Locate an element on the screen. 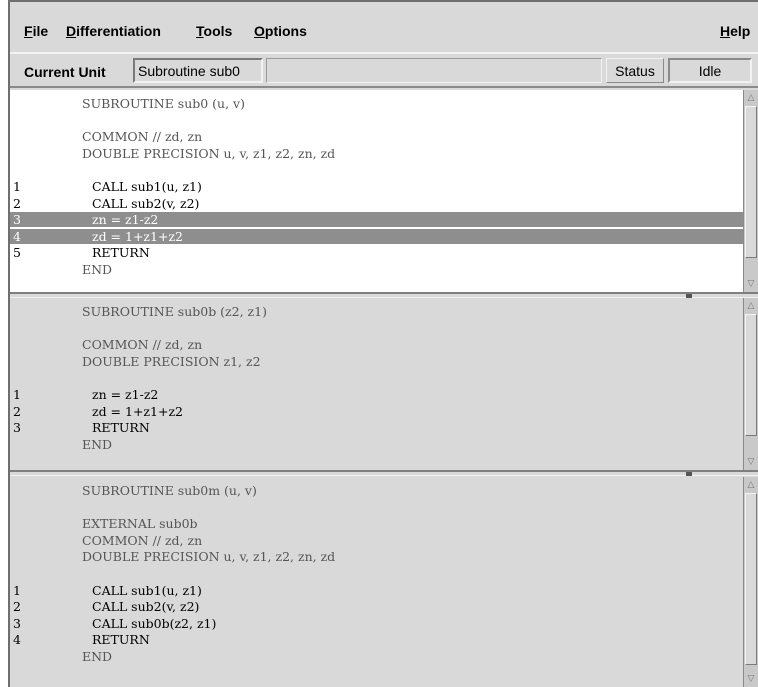  menu-help-mnemonic: H is located at coordinates (725, 31).